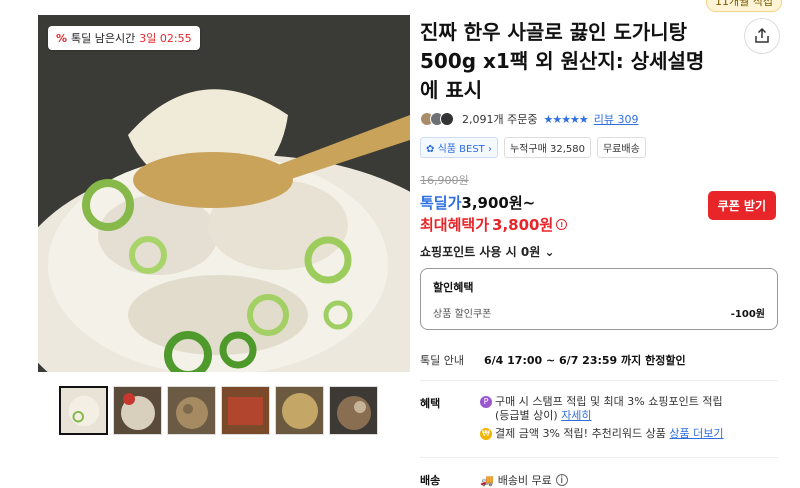 The image size is (800, 488). I want to click on share-icon, so click(762, 35).